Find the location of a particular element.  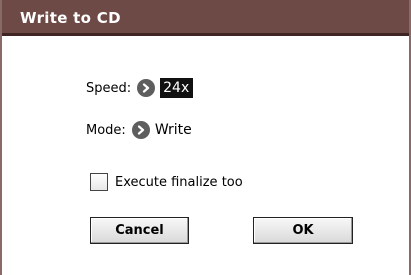

finalize-option: Execute finalize too is located at coordinates (166, 182).